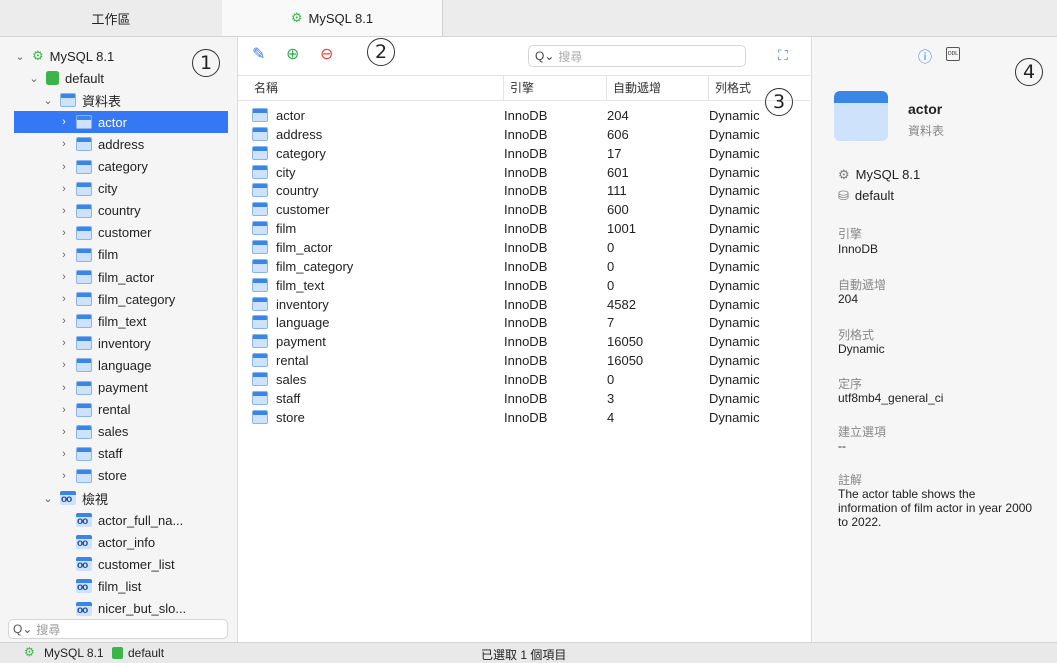  I want to click on remove-icon: ⊖, so click(326, 55).